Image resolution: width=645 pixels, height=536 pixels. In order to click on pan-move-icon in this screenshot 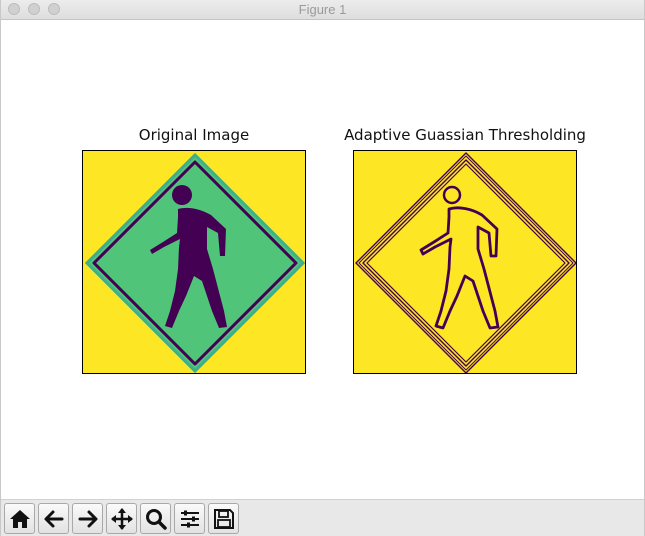, I will do `click(121, 518)`.